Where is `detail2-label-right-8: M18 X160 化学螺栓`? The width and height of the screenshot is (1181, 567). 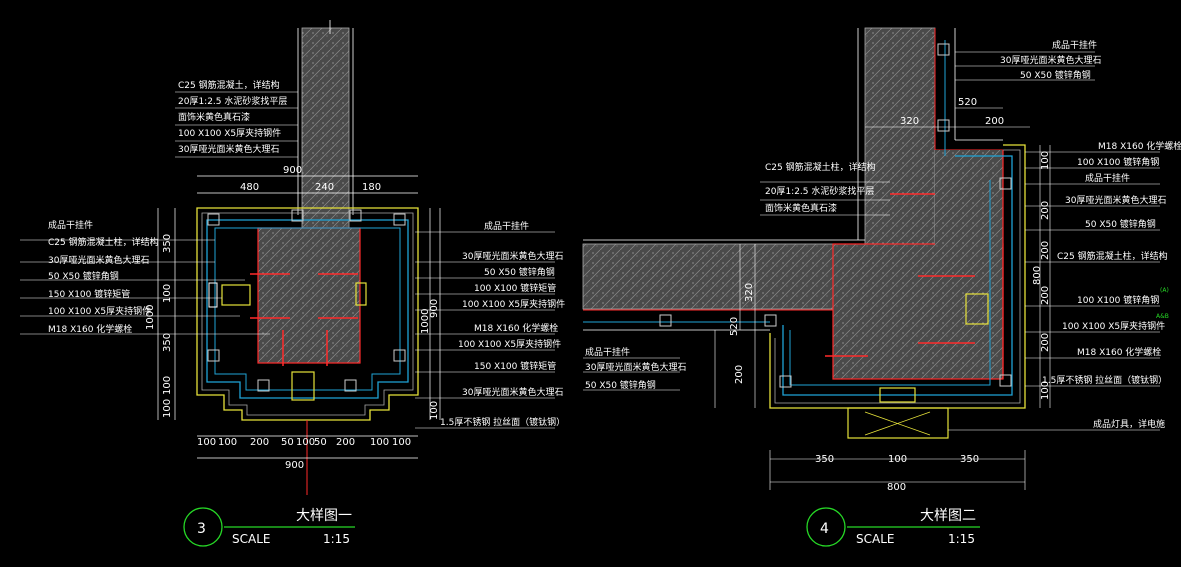 detail2-label-right-8: M18 X160 化学螺栓 is located at coordinates (1119, 352).